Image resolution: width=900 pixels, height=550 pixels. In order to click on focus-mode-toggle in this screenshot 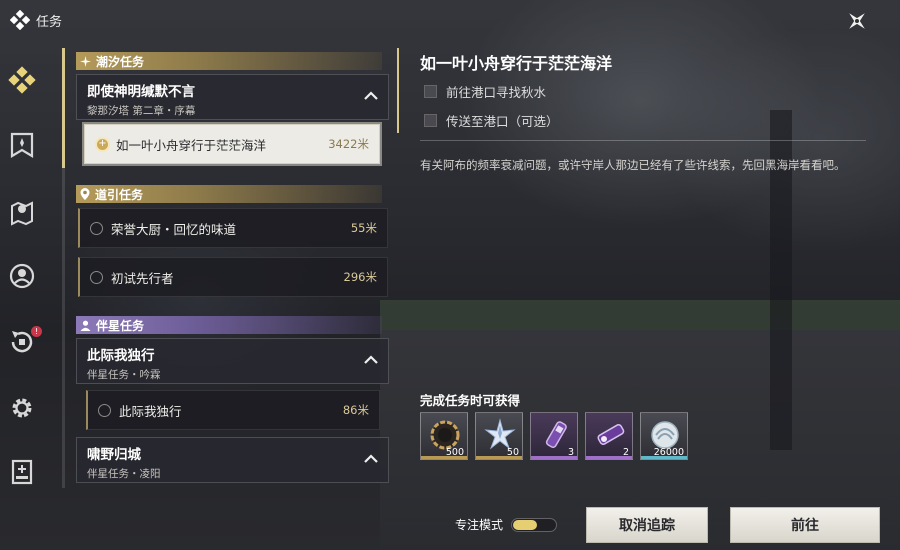, I will do `click(534, 524)`.